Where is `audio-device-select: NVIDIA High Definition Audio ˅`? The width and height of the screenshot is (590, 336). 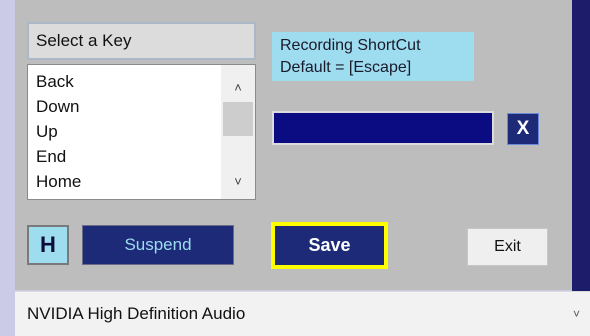 audio-device-select: NVIDIA High Definition Audio ˅ is located at coordinates (302, 313).